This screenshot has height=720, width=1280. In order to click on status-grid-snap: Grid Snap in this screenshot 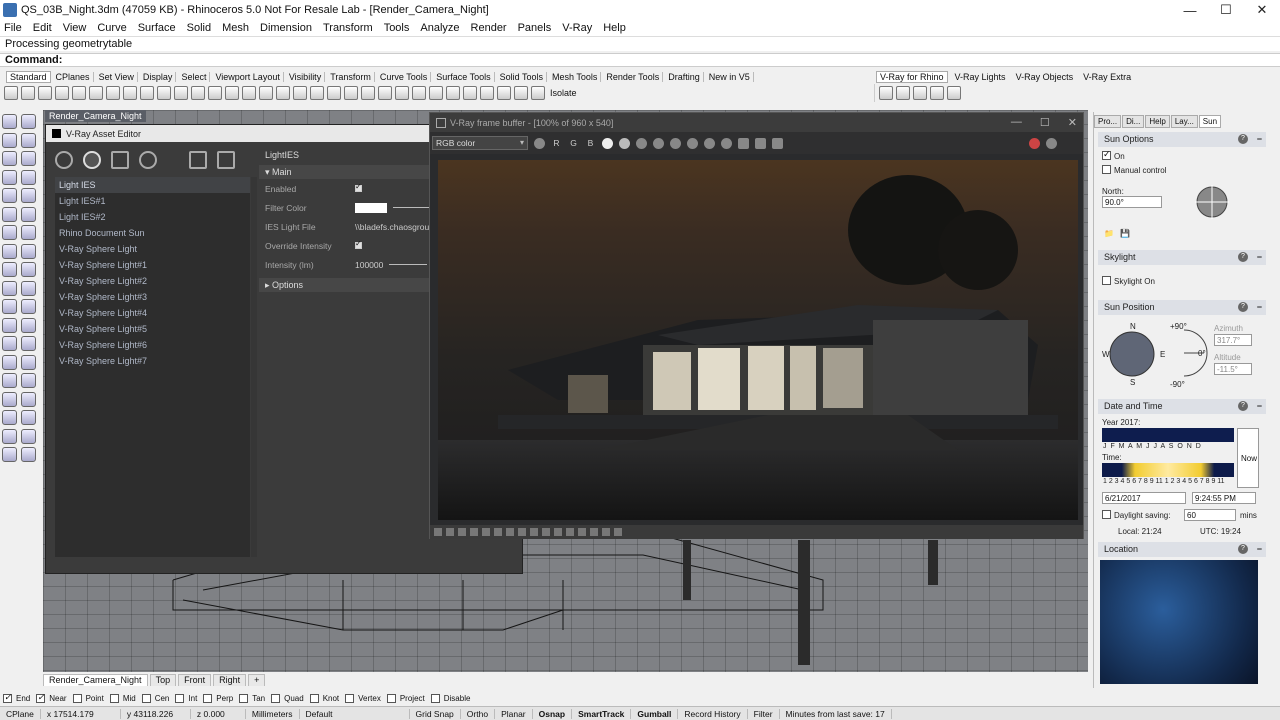, I will do `click(435, 713)`.